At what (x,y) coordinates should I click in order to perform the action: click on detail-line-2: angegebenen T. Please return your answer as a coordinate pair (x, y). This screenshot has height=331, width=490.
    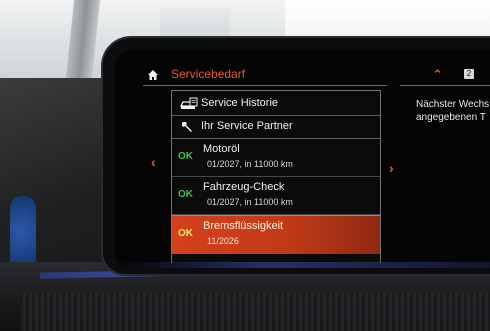
    Looking at the image, I should click on (451, 117).